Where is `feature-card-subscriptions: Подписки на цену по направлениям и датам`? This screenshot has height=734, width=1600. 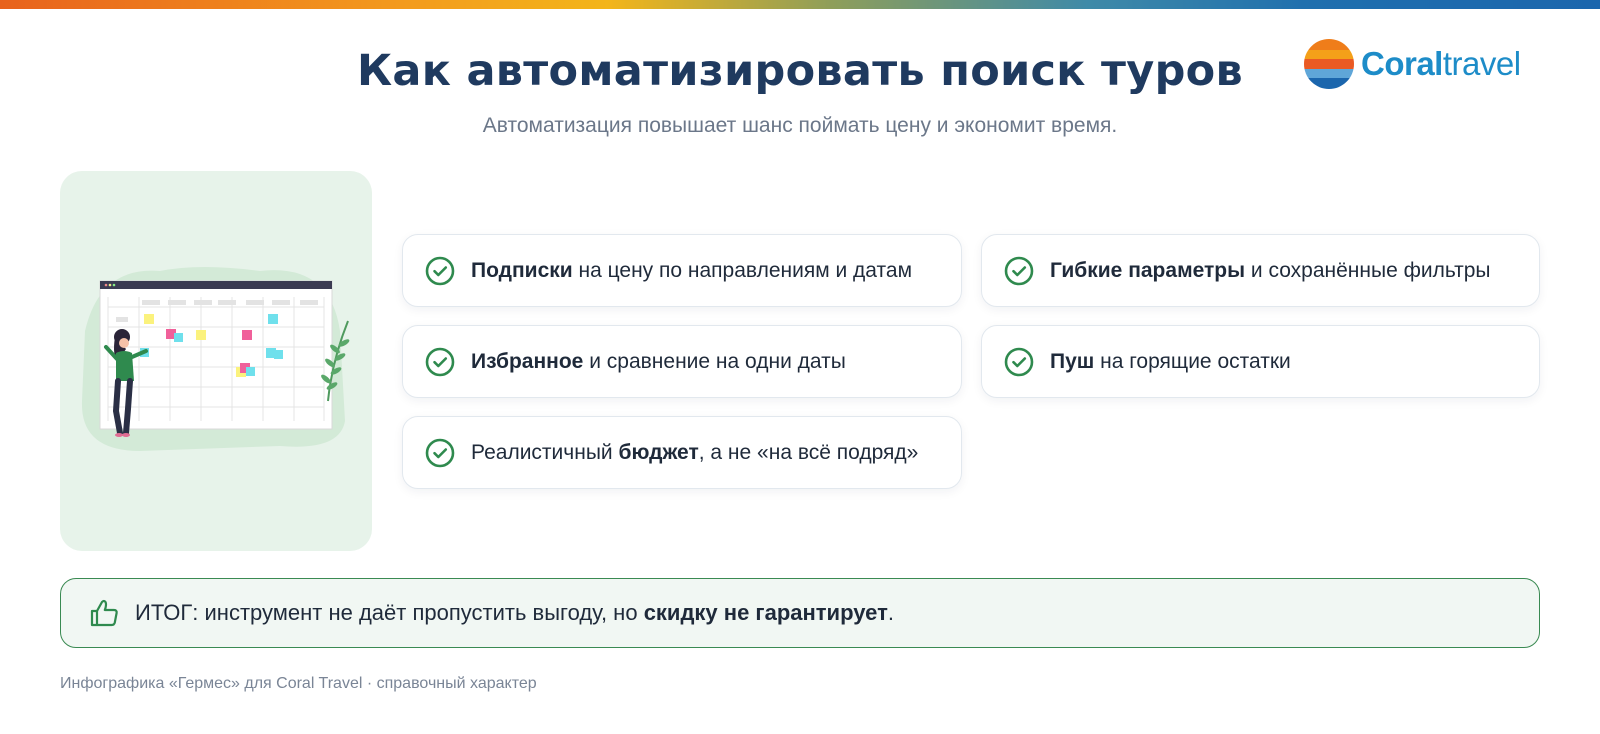
feature-card-subscriptions: Подписки на цену по направлениям и датам is located at coordinates (682, 270).